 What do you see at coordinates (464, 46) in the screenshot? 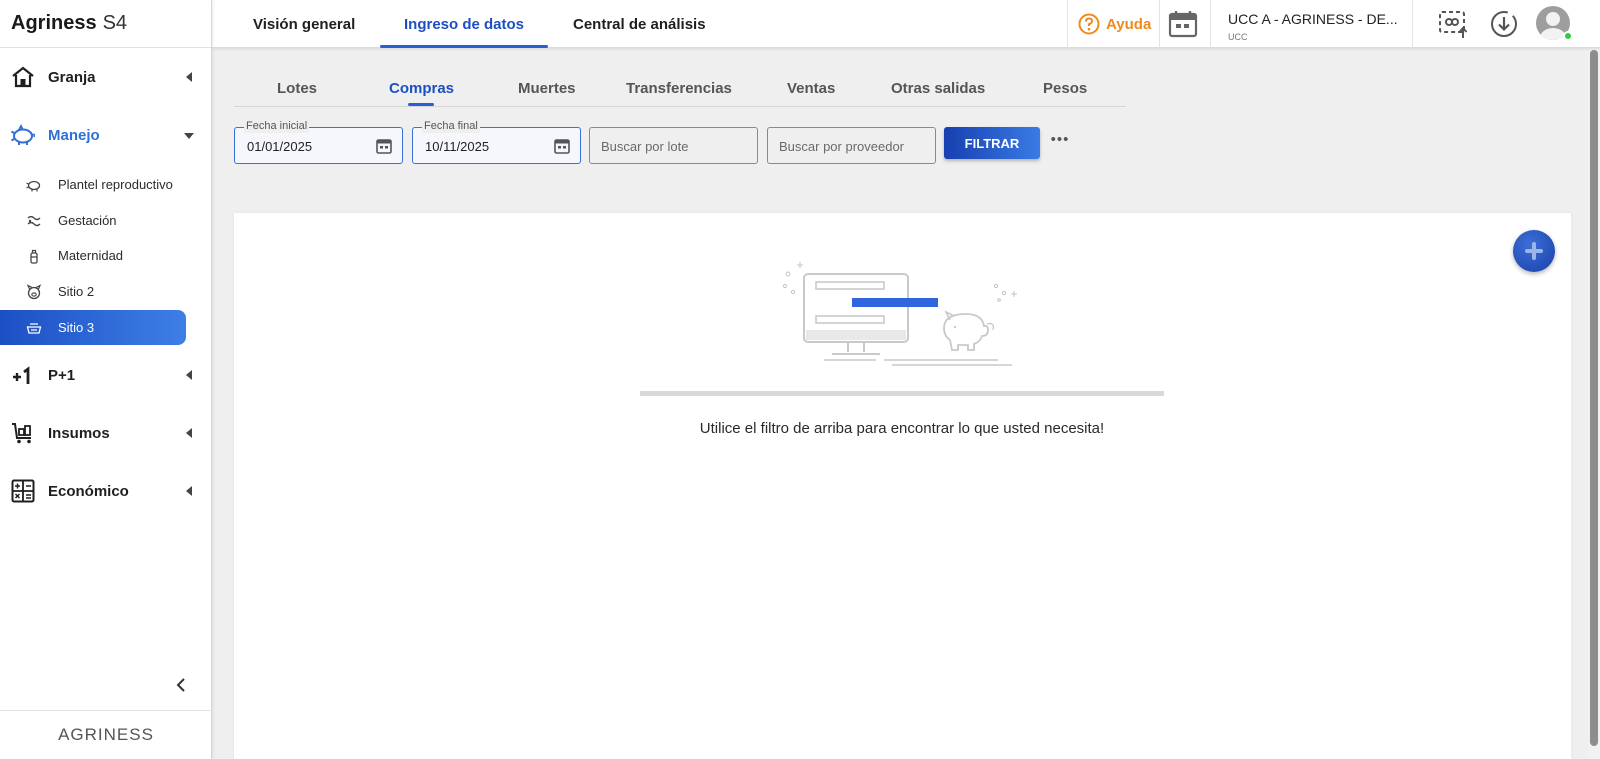
I see `active-tab-indicator` at bounding box center [464, 46].